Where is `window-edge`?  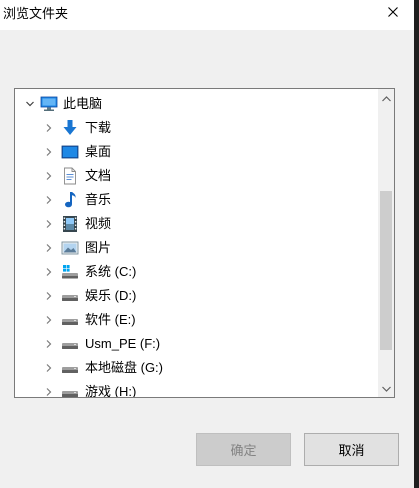
window-edge is located at coordinates (416, 244).